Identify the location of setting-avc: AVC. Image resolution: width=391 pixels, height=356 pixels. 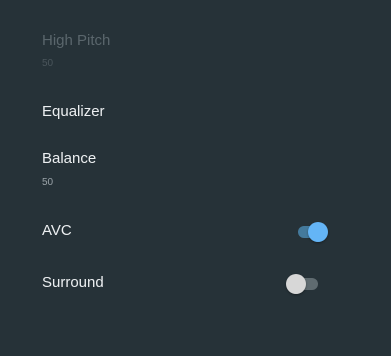
(195, 232).